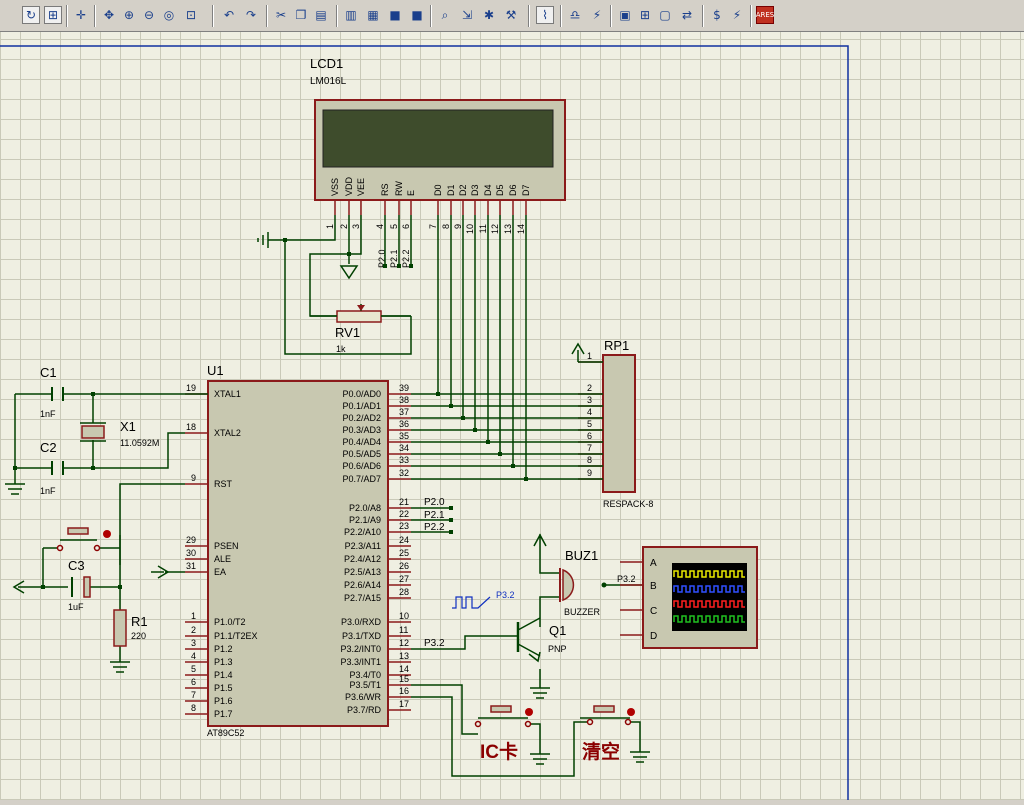  What do you see at coordinates (404, 448) in the screenshot?
I see `u1-right-pin-number: 34` at bounding box center [404, 448].